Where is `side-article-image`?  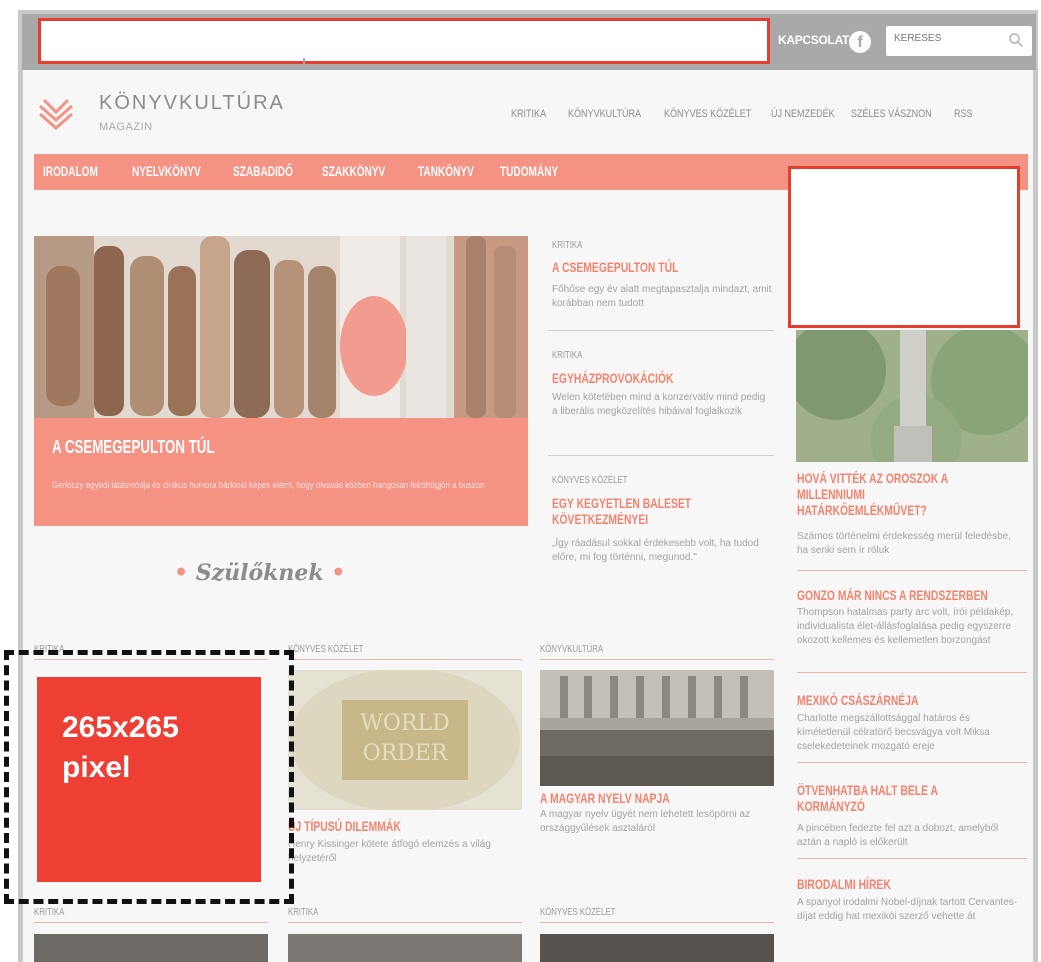
side-article-image is located at coordinates (912, 396).